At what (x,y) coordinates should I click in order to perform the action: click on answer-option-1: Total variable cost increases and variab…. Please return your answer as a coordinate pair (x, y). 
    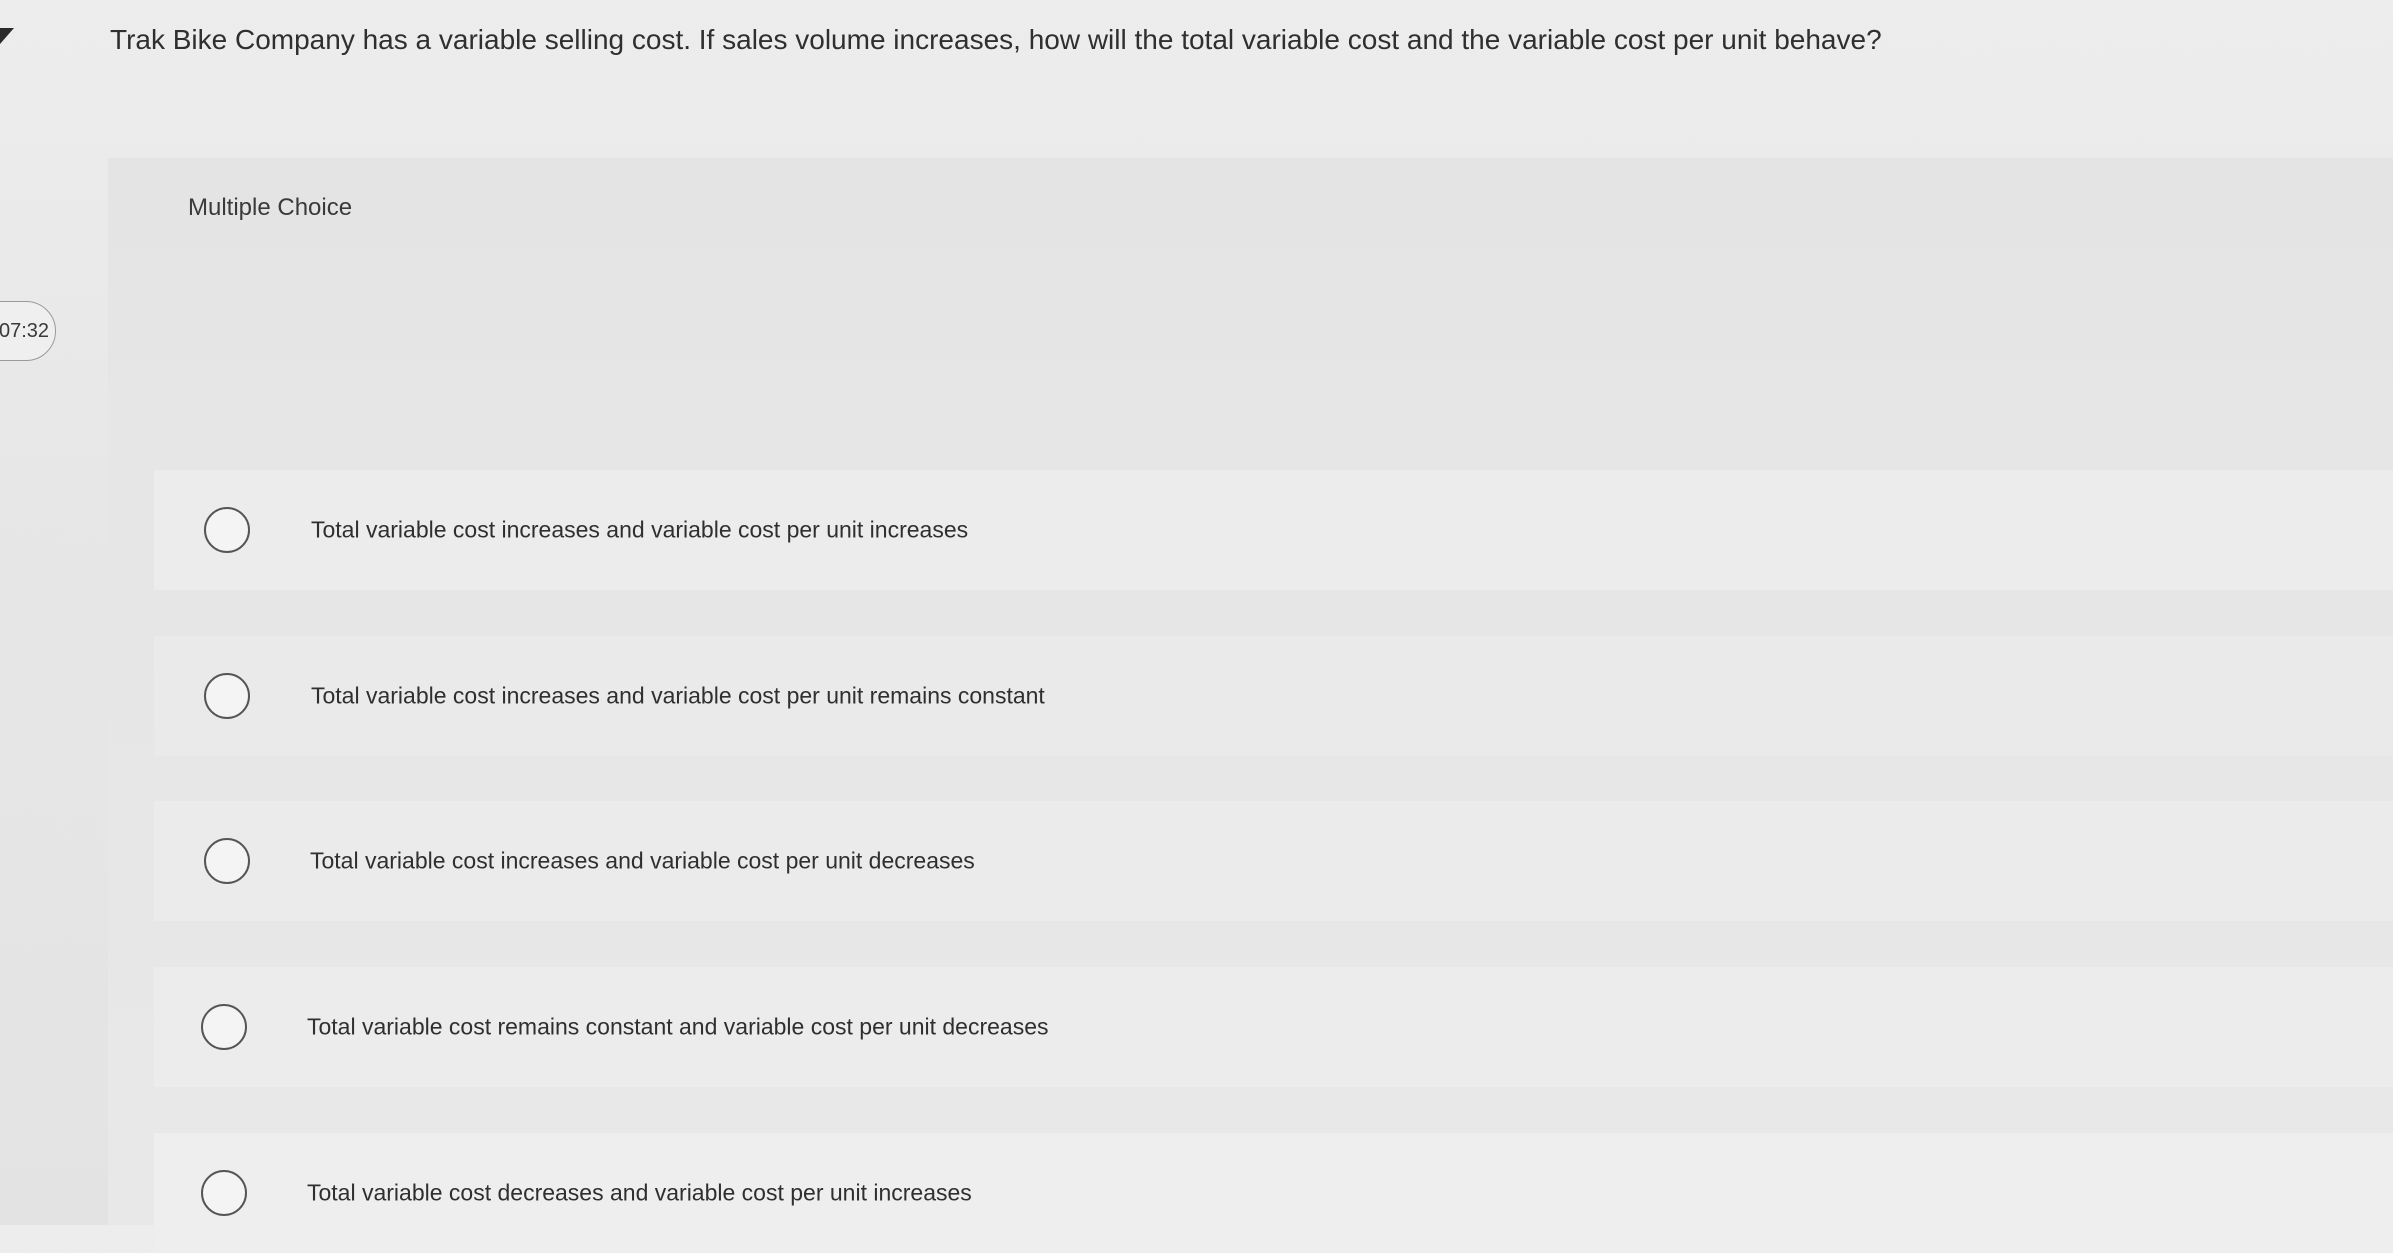
    Looking at the image, I should click on (1273, 530).